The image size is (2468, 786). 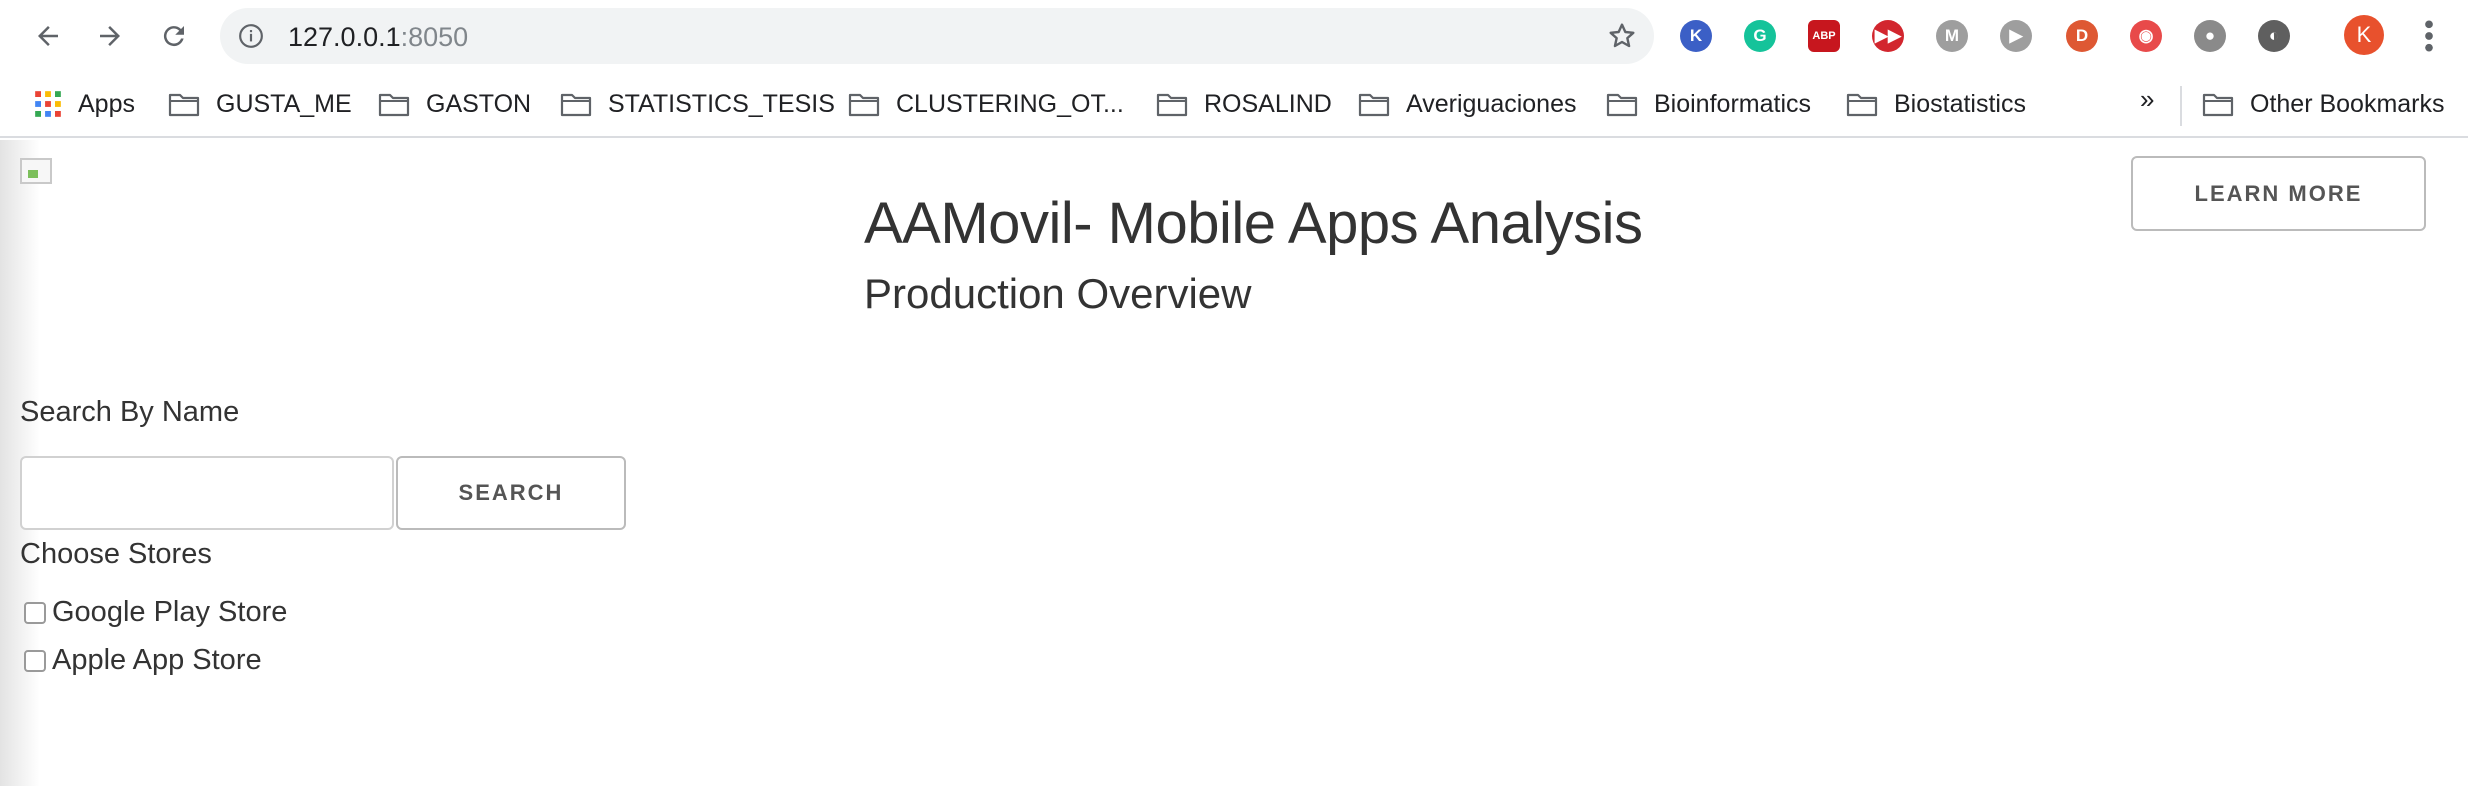 I want to click on forward-arrow-icon, so click(x=110, y=36).